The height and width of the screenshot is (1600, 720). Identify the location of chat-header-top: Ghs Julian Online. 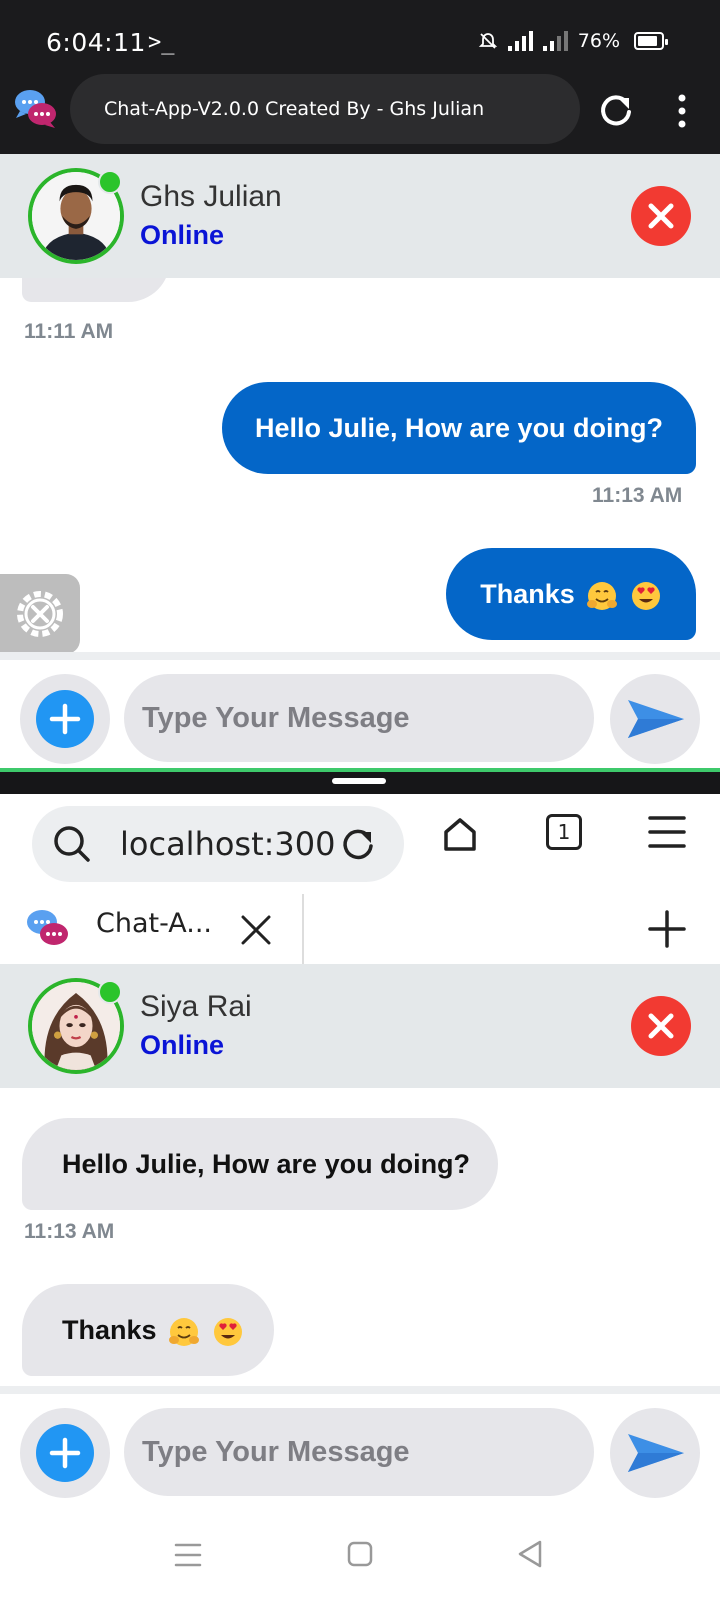
(360, 216).